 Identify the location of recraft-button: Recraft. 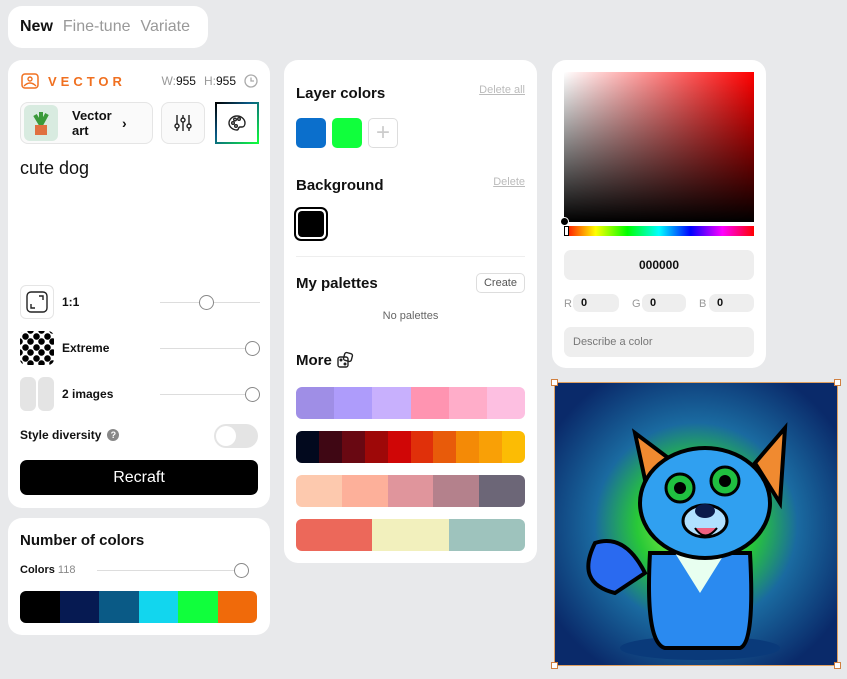
(139, 477).